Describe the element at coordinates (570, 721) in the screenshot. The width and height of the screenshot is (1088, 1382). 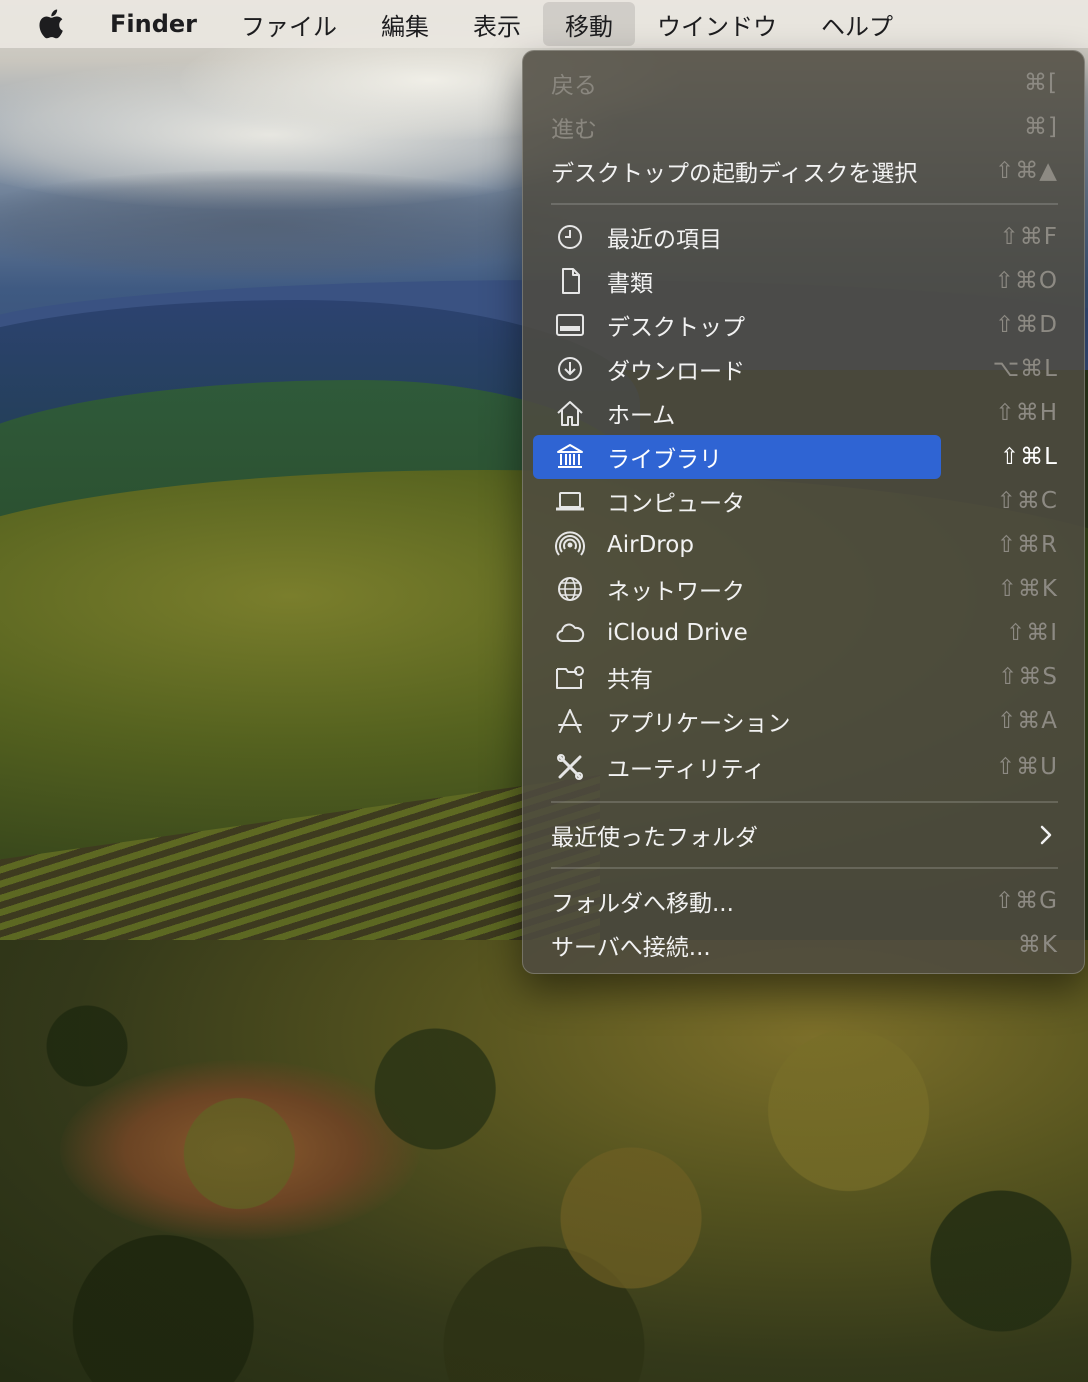
I see `applications-icon` at that location.